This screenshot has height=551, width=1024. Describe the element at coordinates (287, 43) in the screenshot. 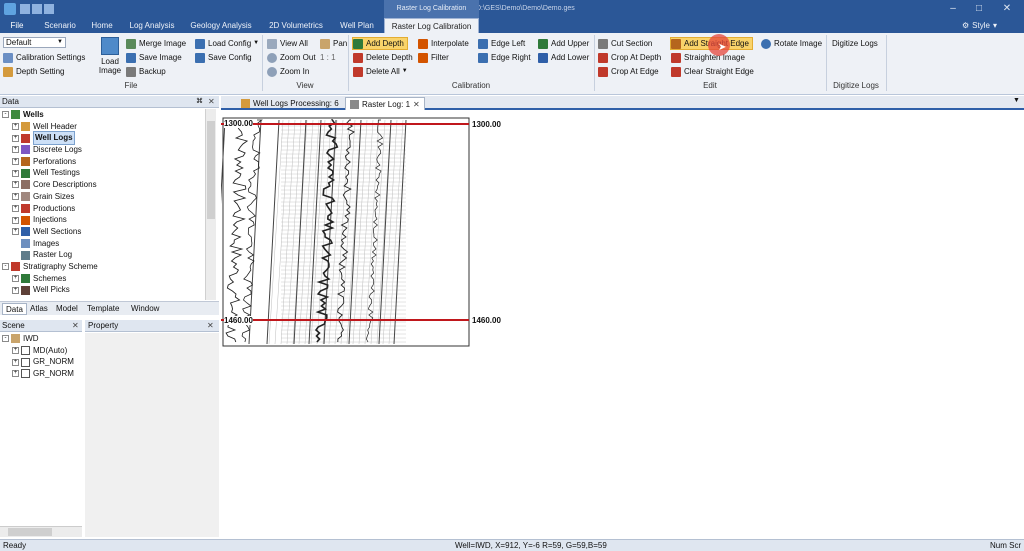

I see `view-all-button: View All` at that location.